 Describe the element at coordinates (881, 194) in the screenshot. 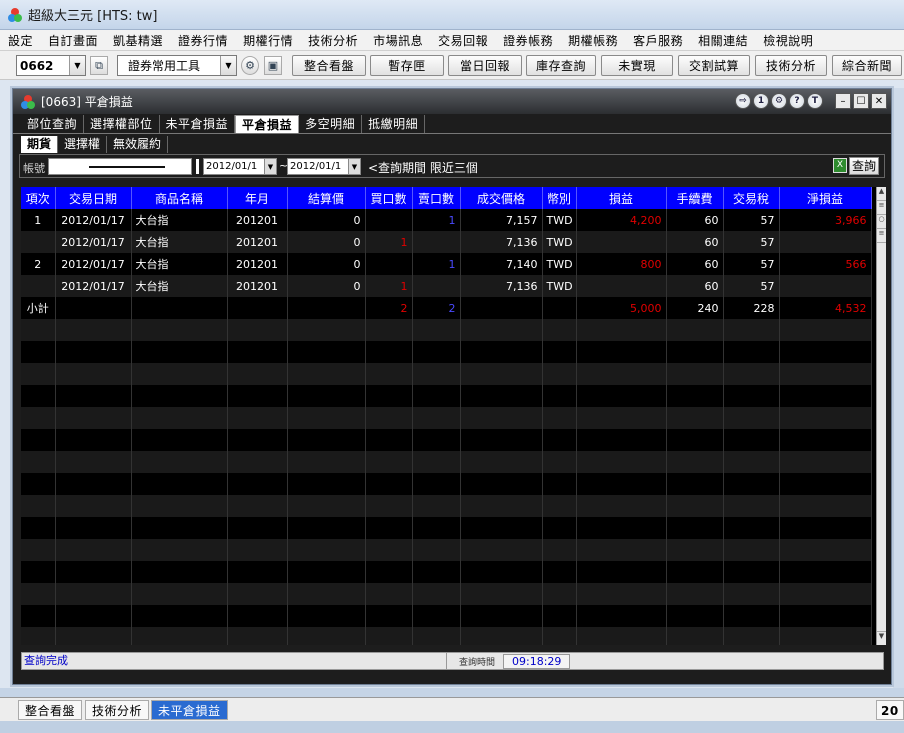

I see `scroll-up-arrow-icon: ▲` at that location.